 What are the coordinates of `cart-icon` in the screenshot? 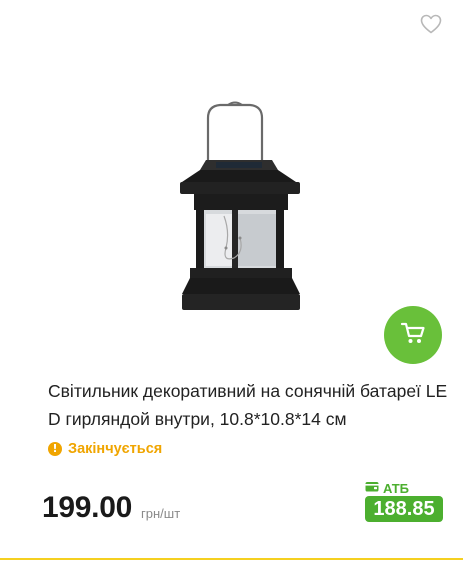 It's located at (413, 335).